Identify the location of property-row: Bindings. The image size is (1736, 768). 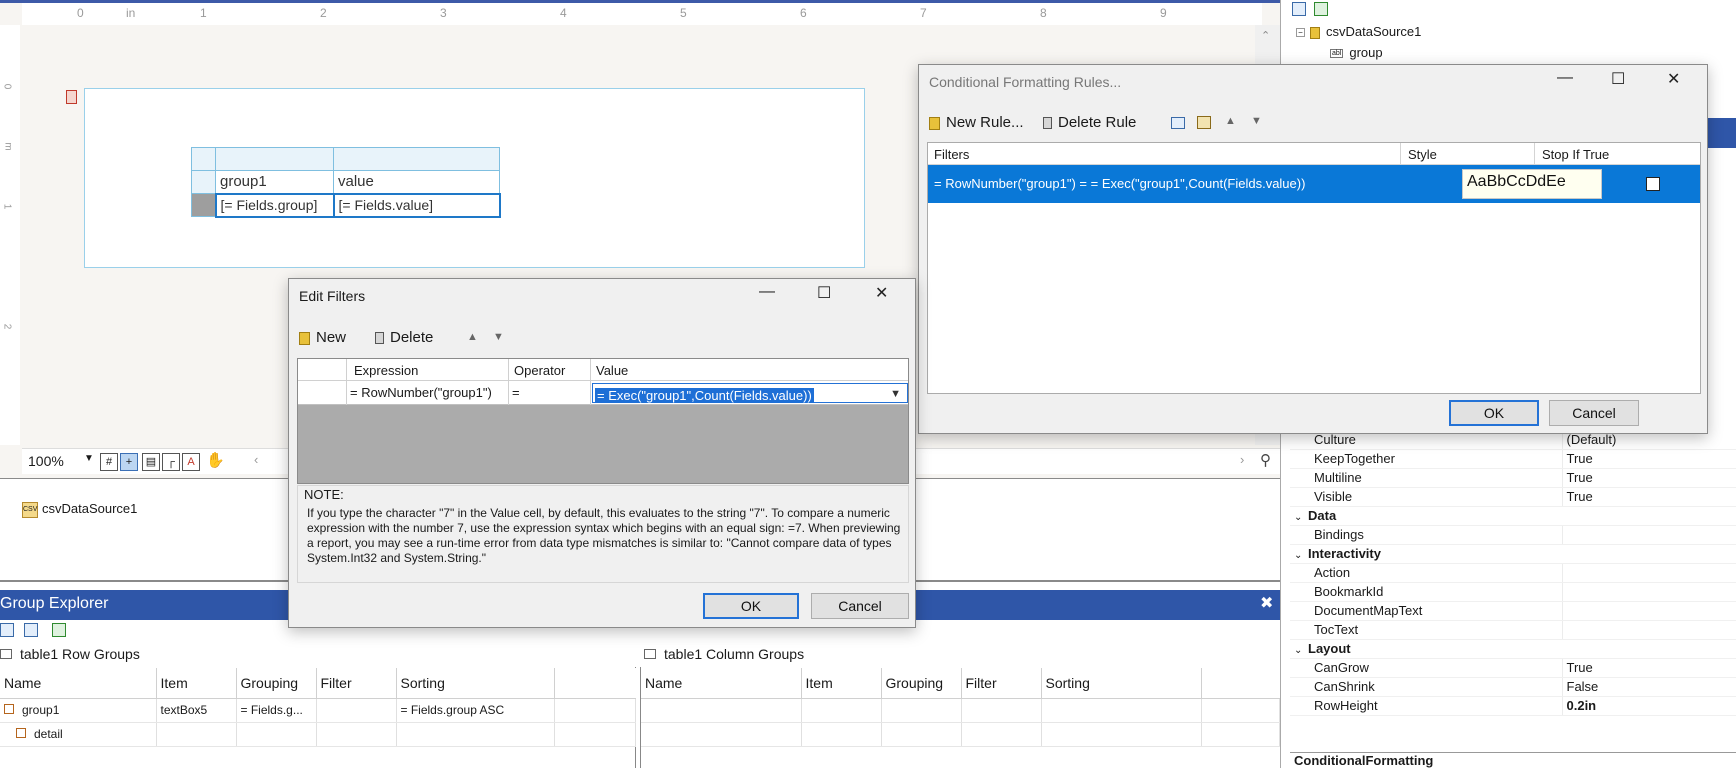
(1513, 535).